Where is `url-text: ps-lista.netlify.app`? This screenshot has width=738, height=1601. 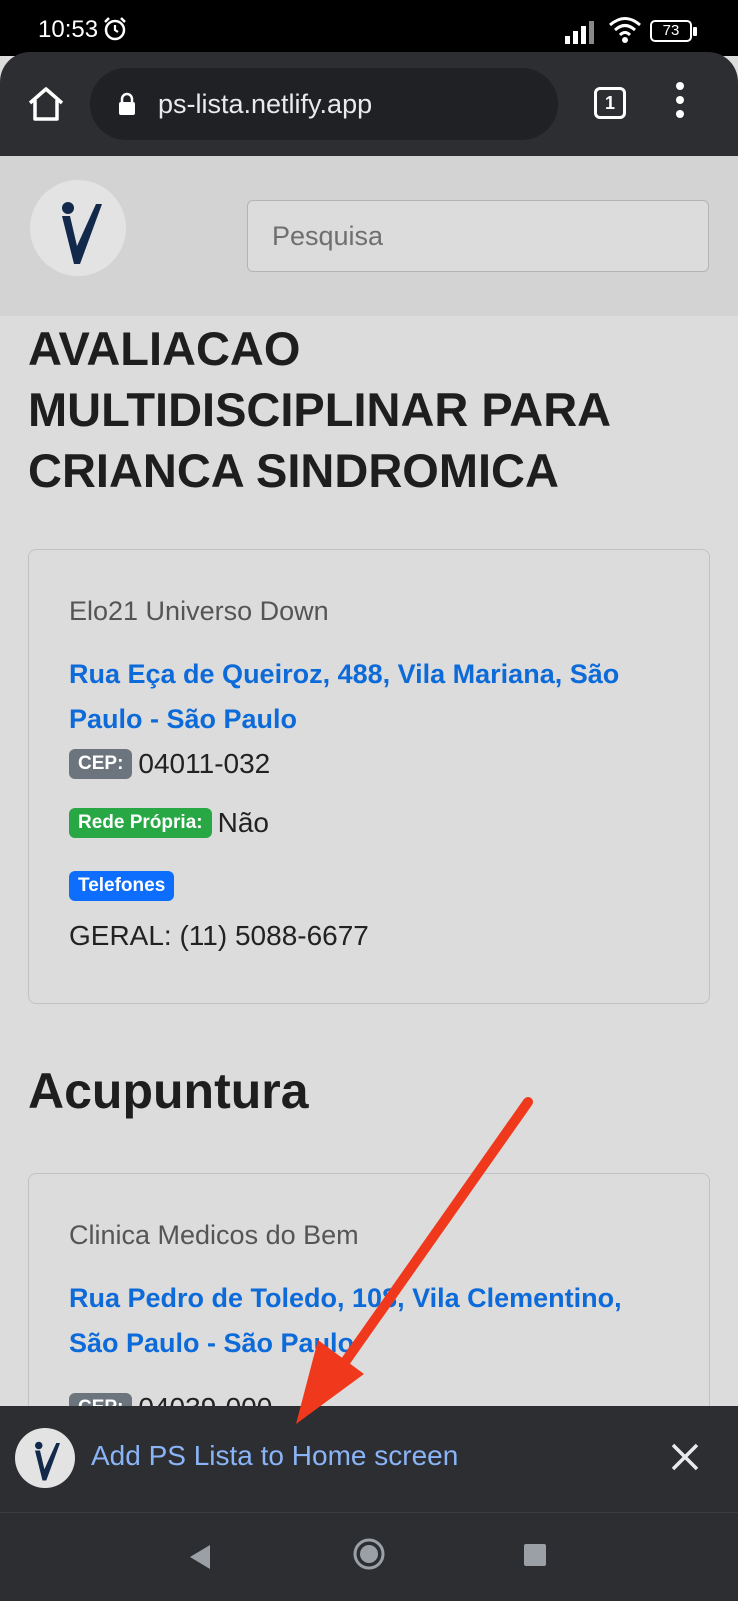 url-text: ps-lista.netlify.app is located at coordinates (265, 104).